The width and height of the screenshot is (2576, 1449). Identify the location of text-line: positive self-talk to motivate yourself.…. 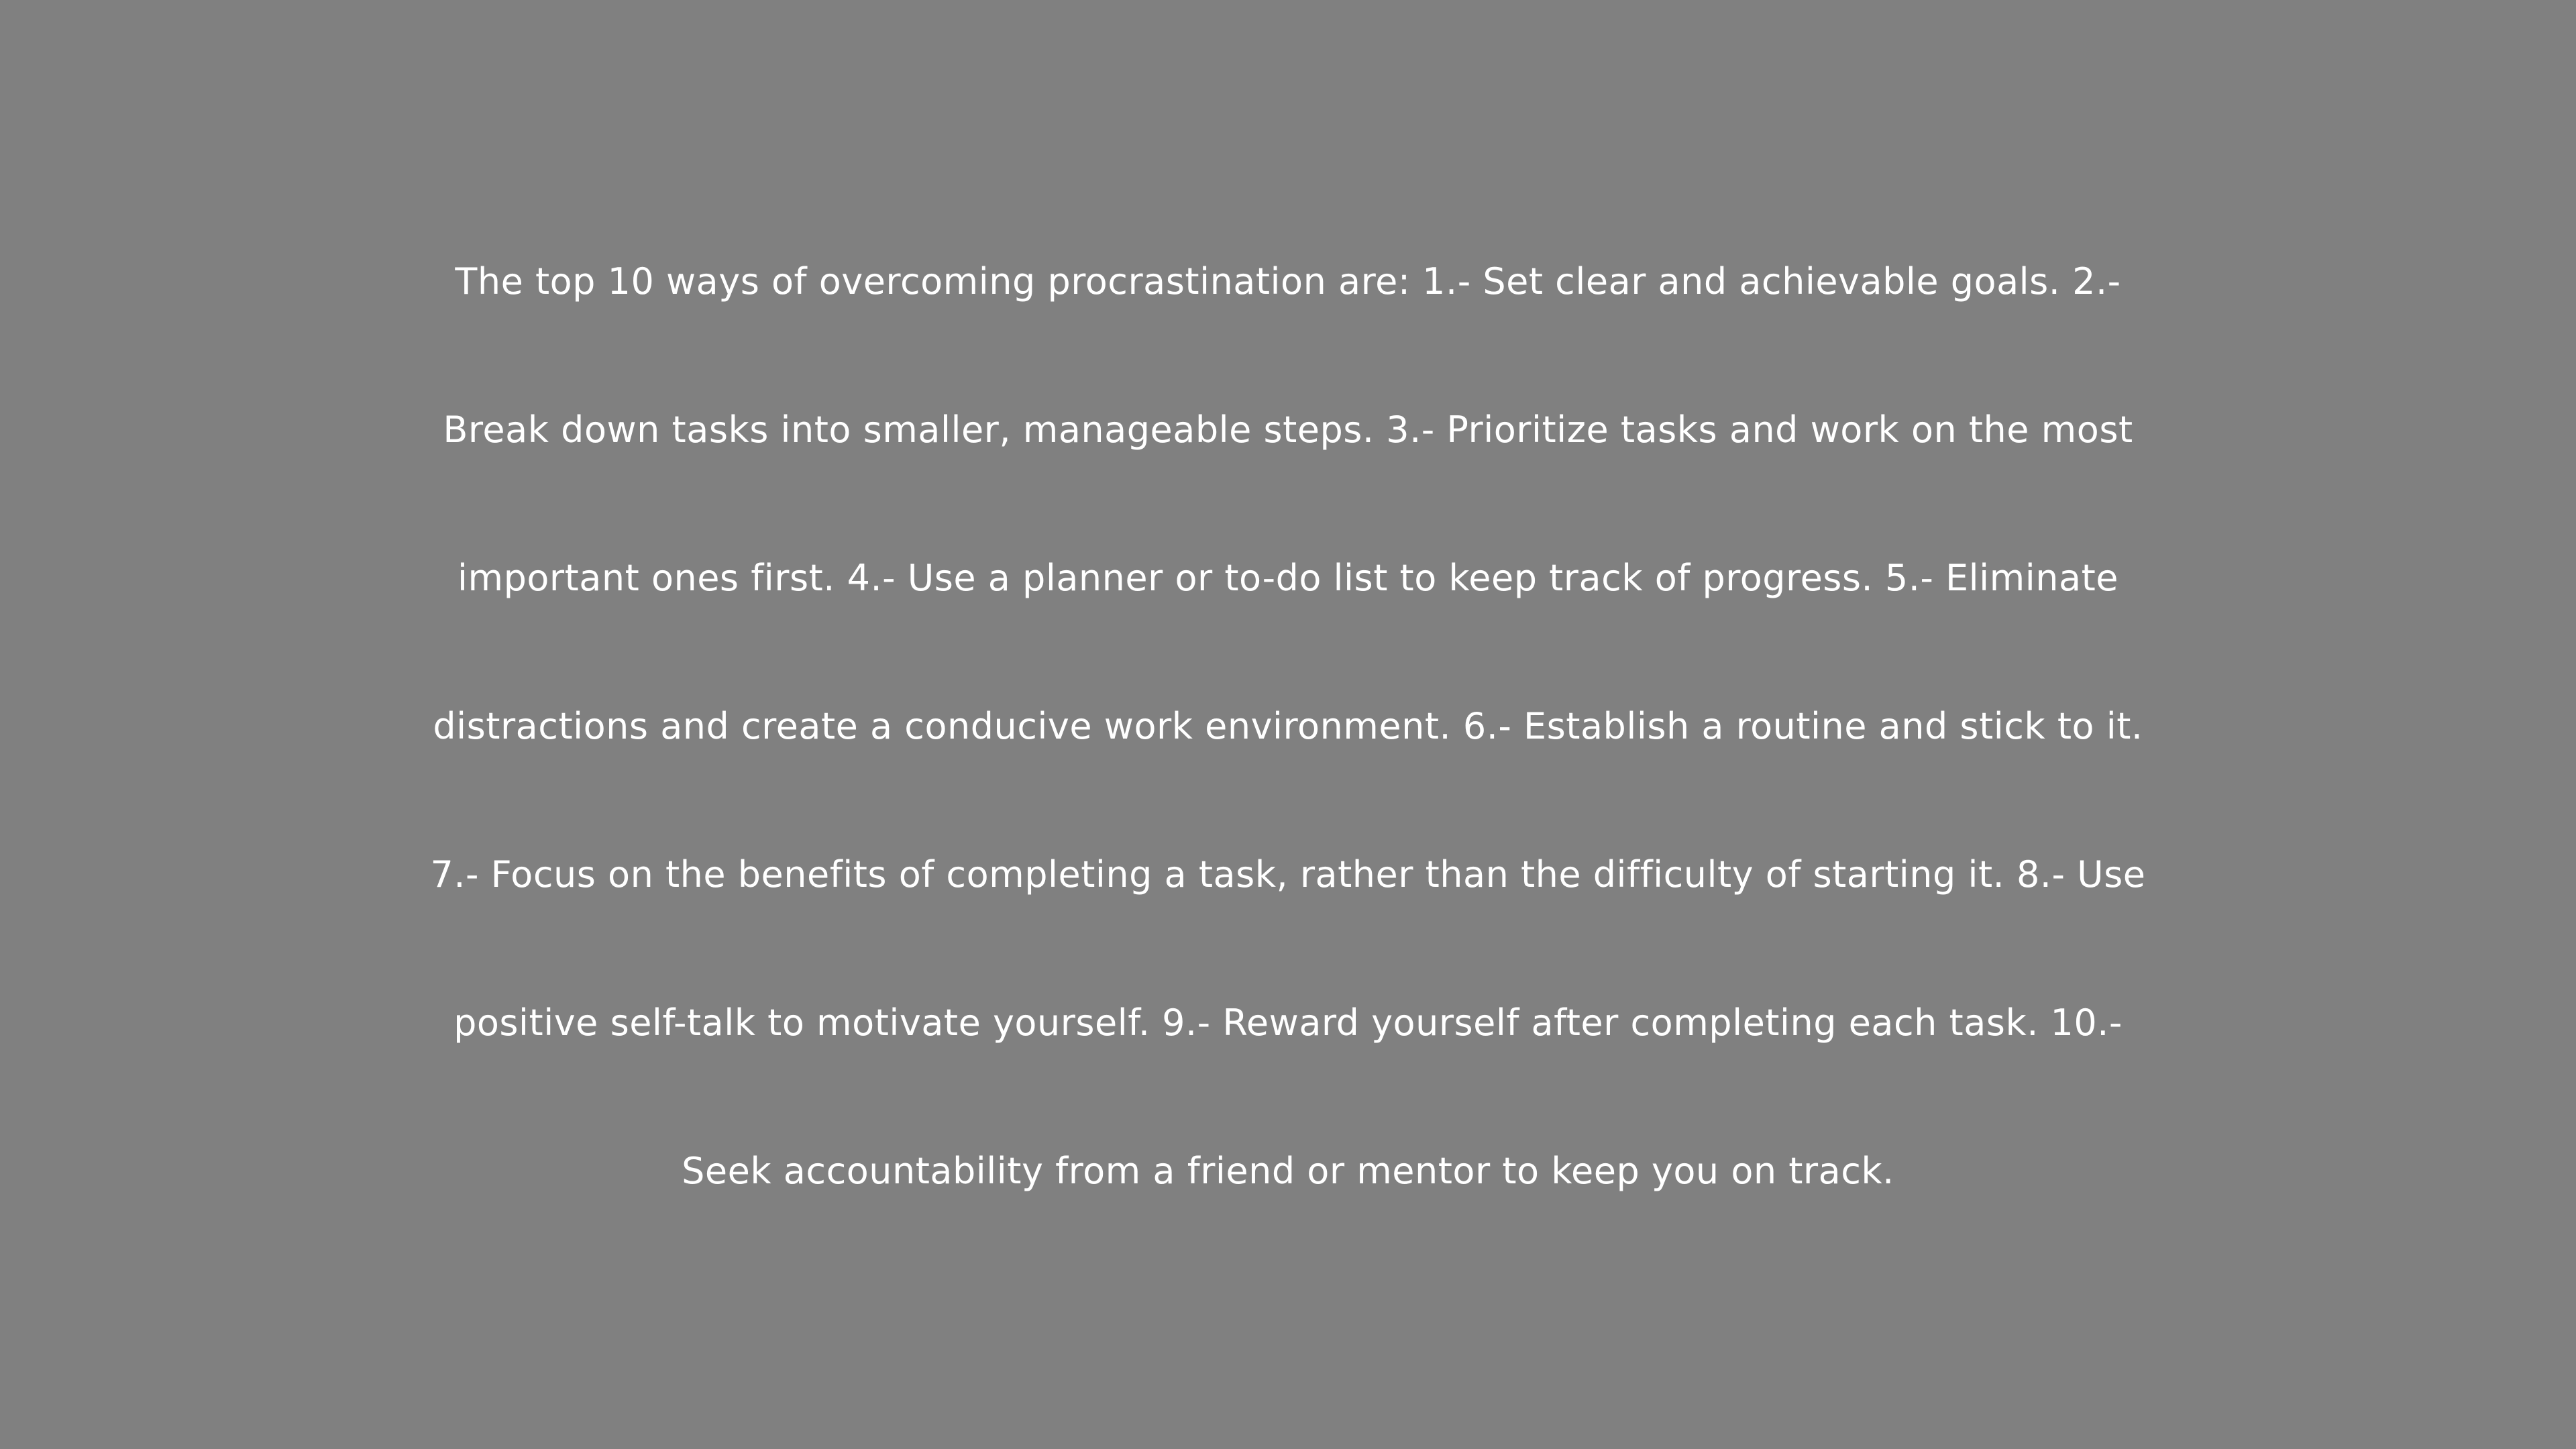
(1288, 1023).